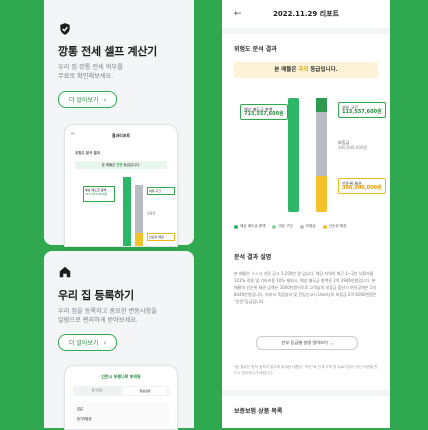 Image resolution: width=428 pixels, height=430 pixels. Describe the element at coordinates (255, 49) in the screenshot. I see `section-title: 위험도 분석 결과` at that location.